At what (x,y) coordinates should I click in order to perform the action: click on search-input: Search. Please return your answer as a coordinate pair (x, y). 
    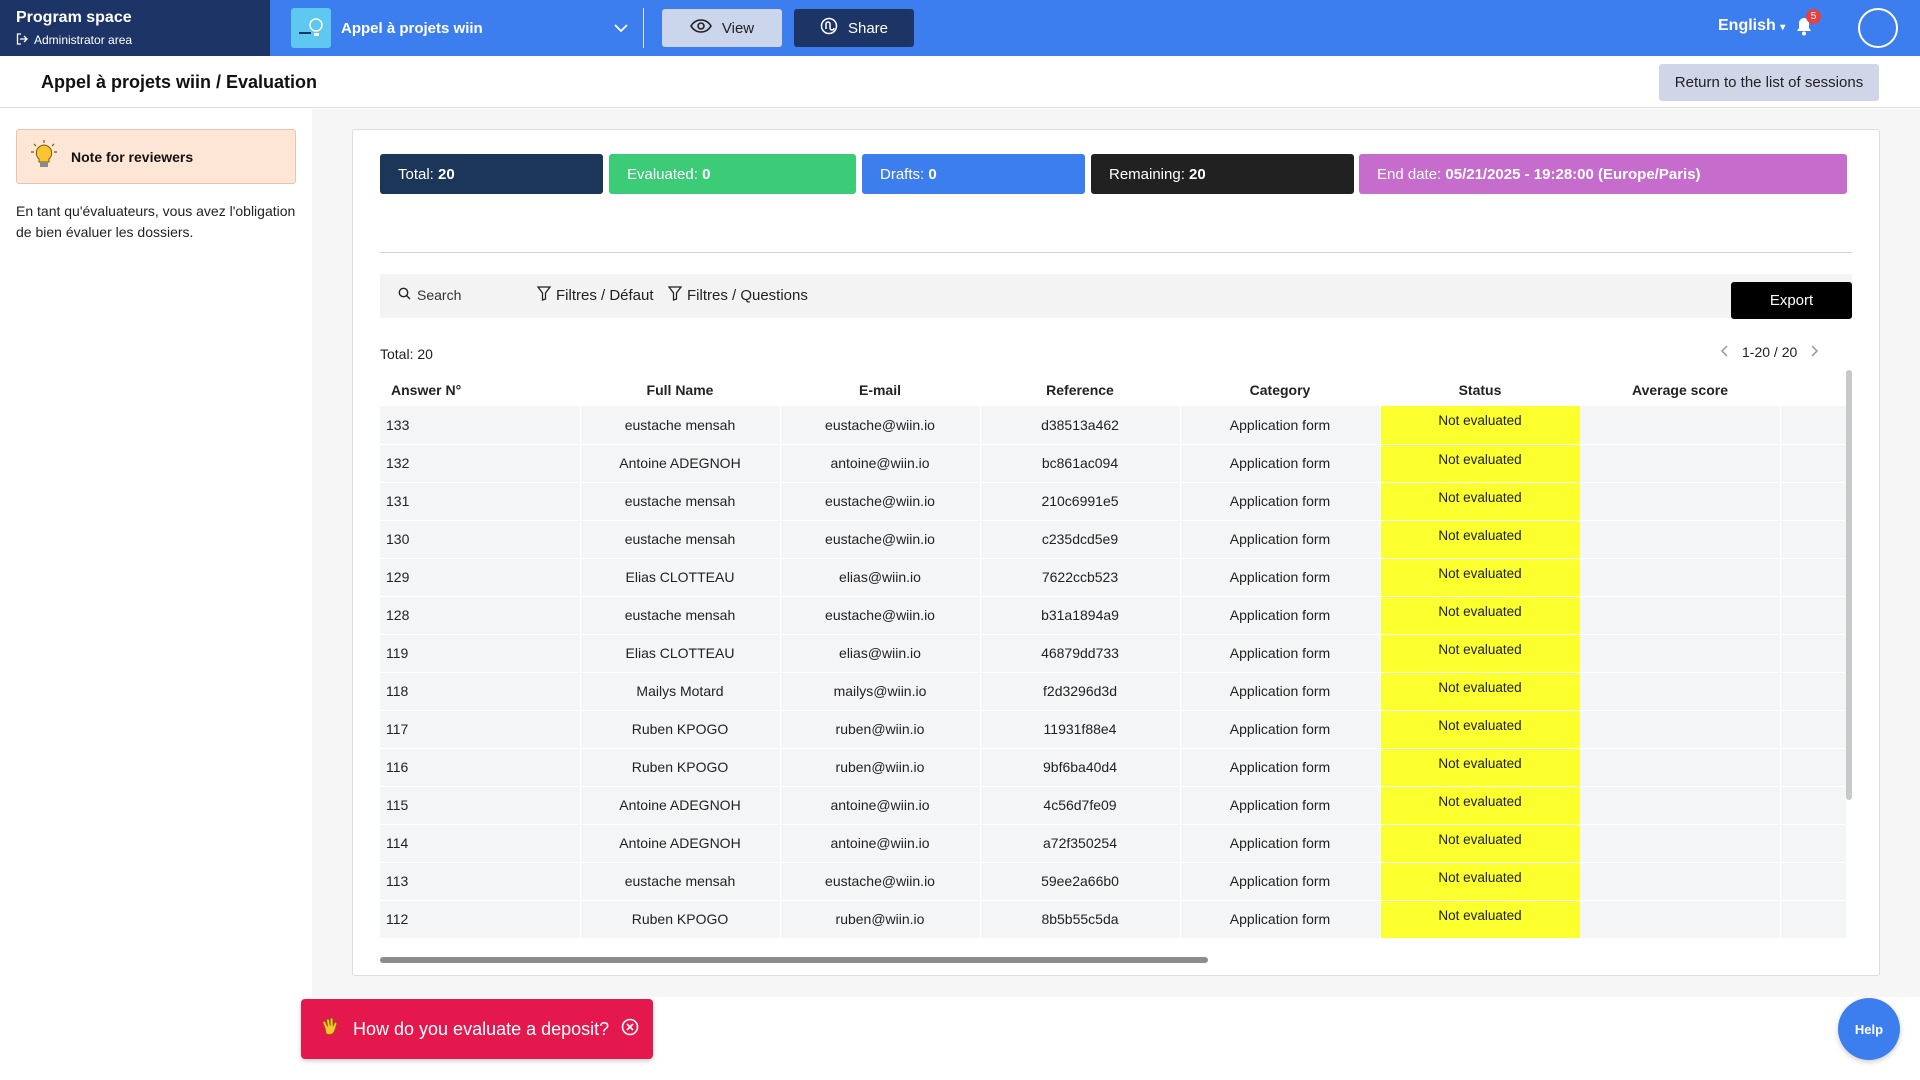
    Looking at the image, I should click on (429, 295).